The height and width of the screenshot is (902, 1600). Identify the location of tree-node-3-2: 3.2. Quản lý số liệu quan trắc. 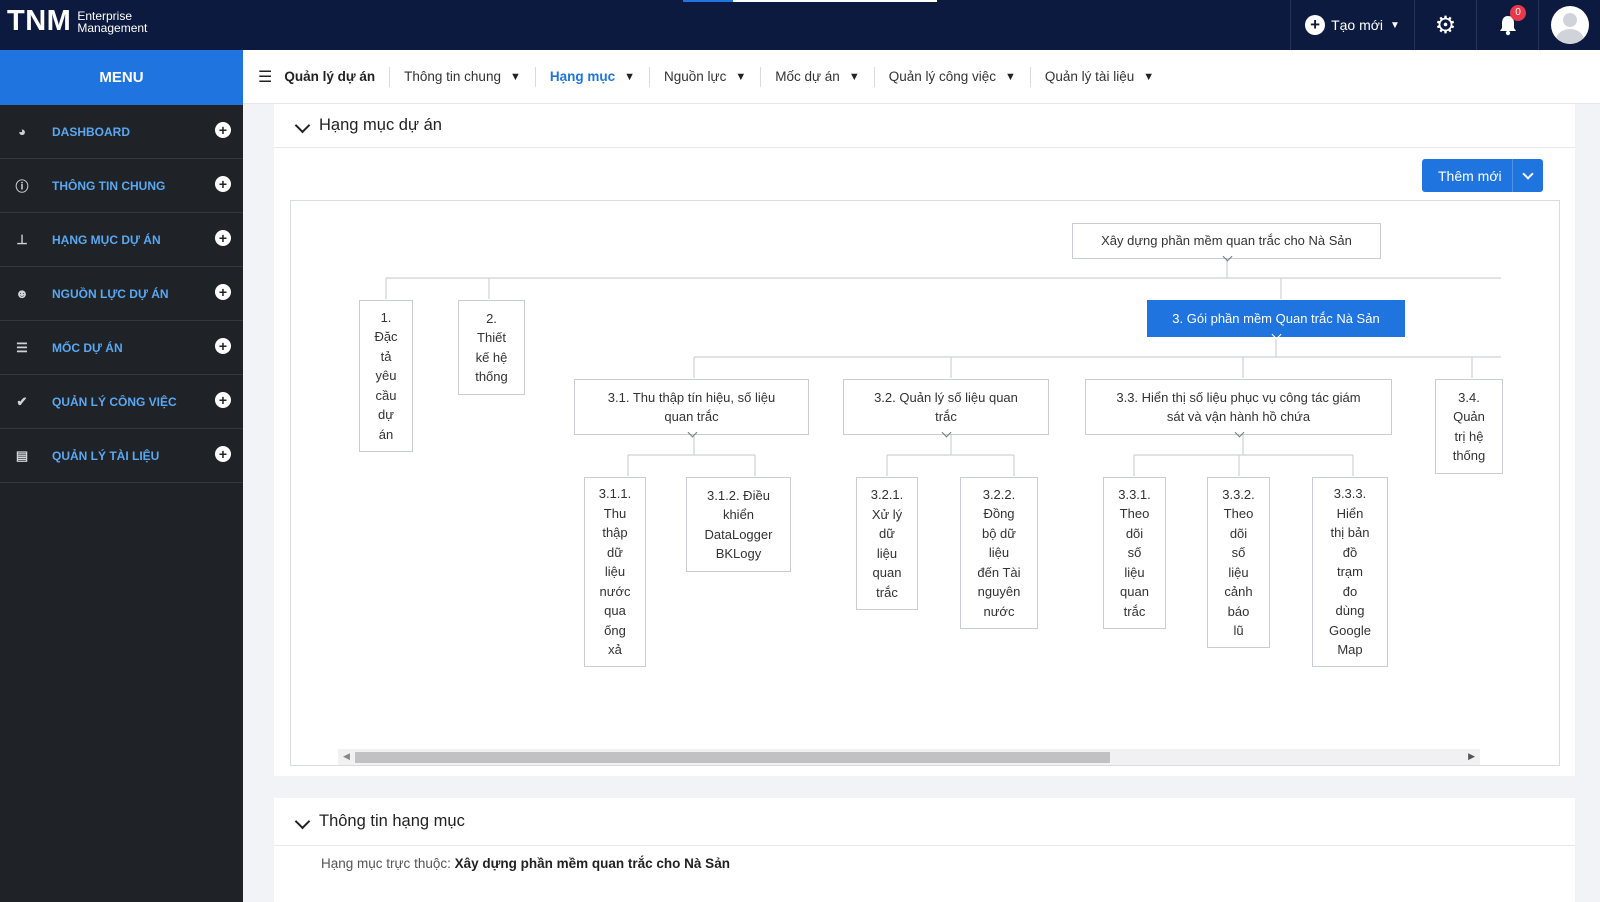
(946, 407).